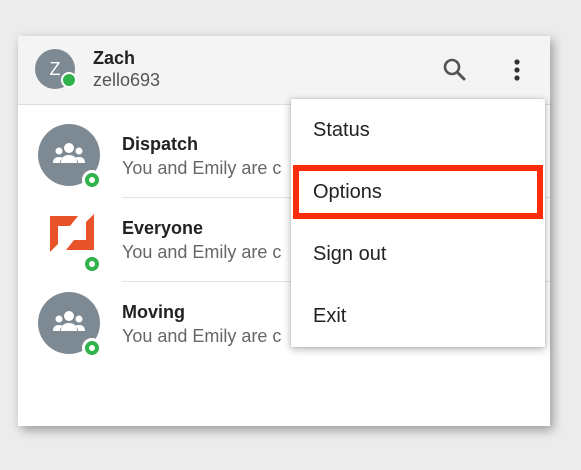  What do you see at coordinates (160, 144) in the screenshot?
I see `contact-name: Dispatch` at bounding box center [160, 144].